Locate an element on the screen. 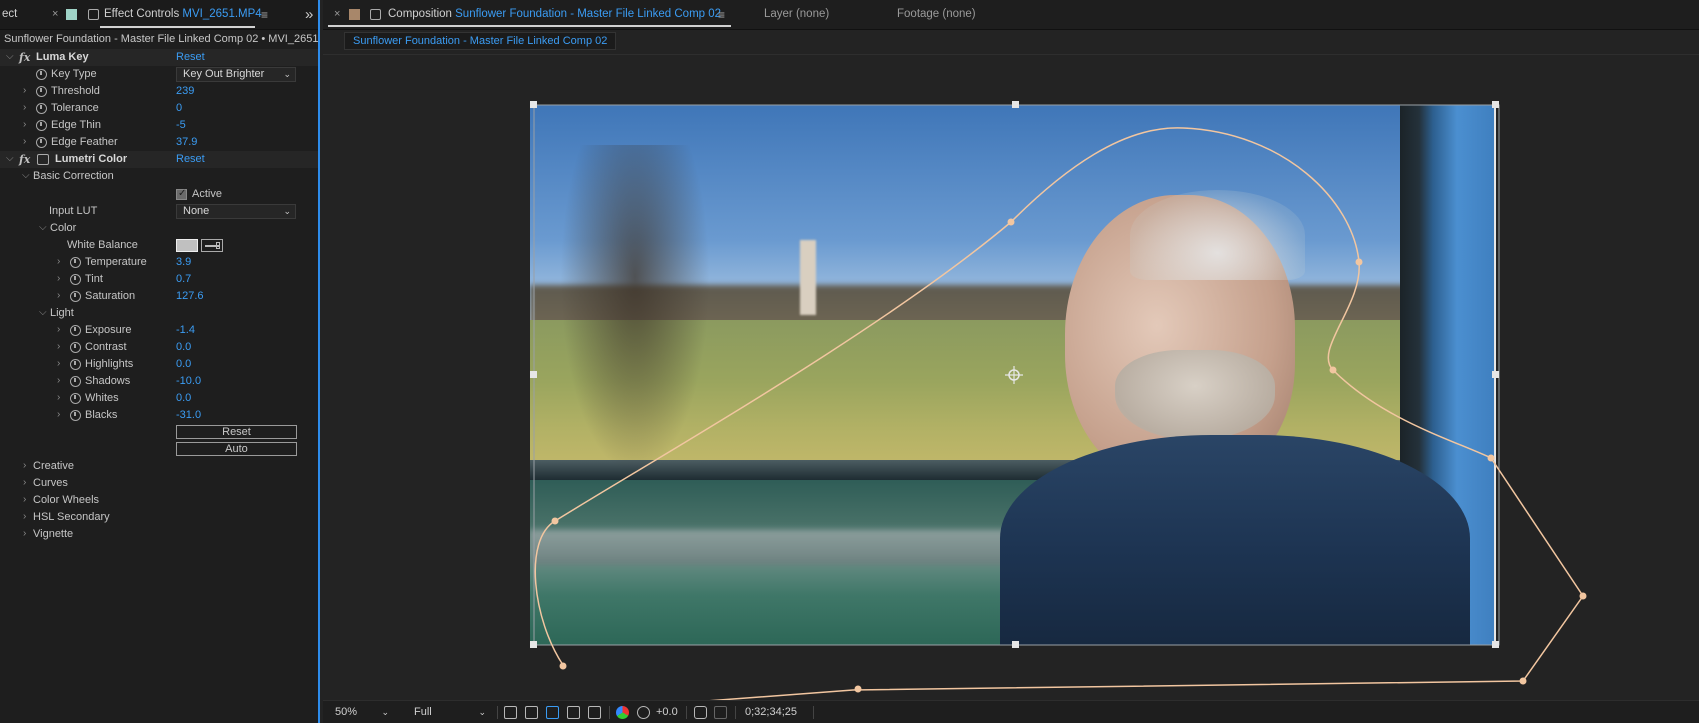  show-snapshot-icon is located at coordinates (720, 712).